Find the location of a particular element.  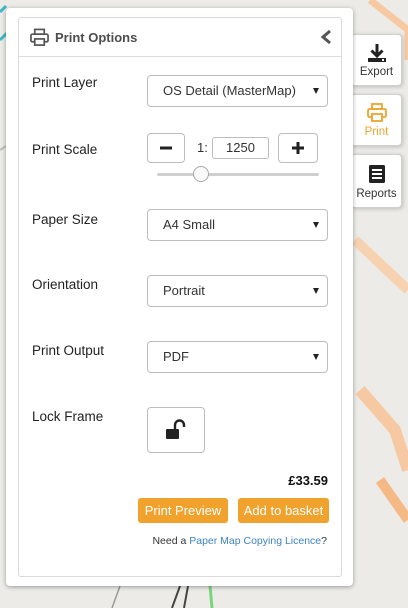

licence-link: Paper Map Copying Licence is located at coordinates (255, 541).